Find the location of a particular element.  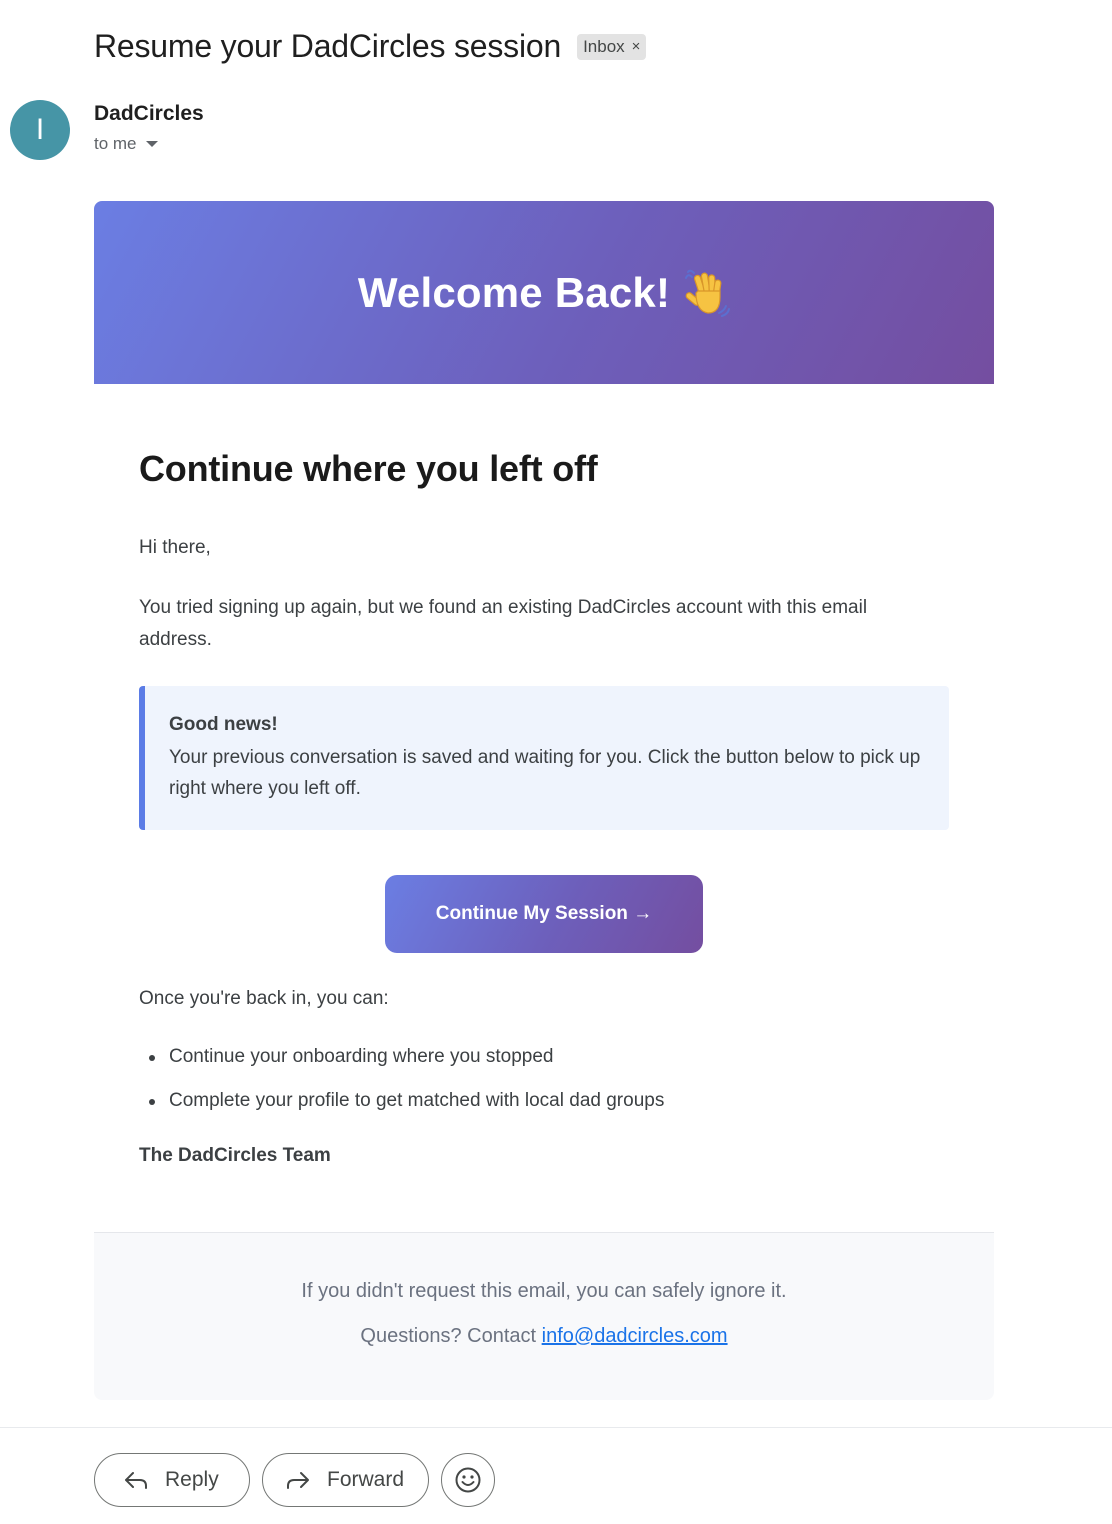

recipient-details-toggle: to me is located at coordinates (126, 144).